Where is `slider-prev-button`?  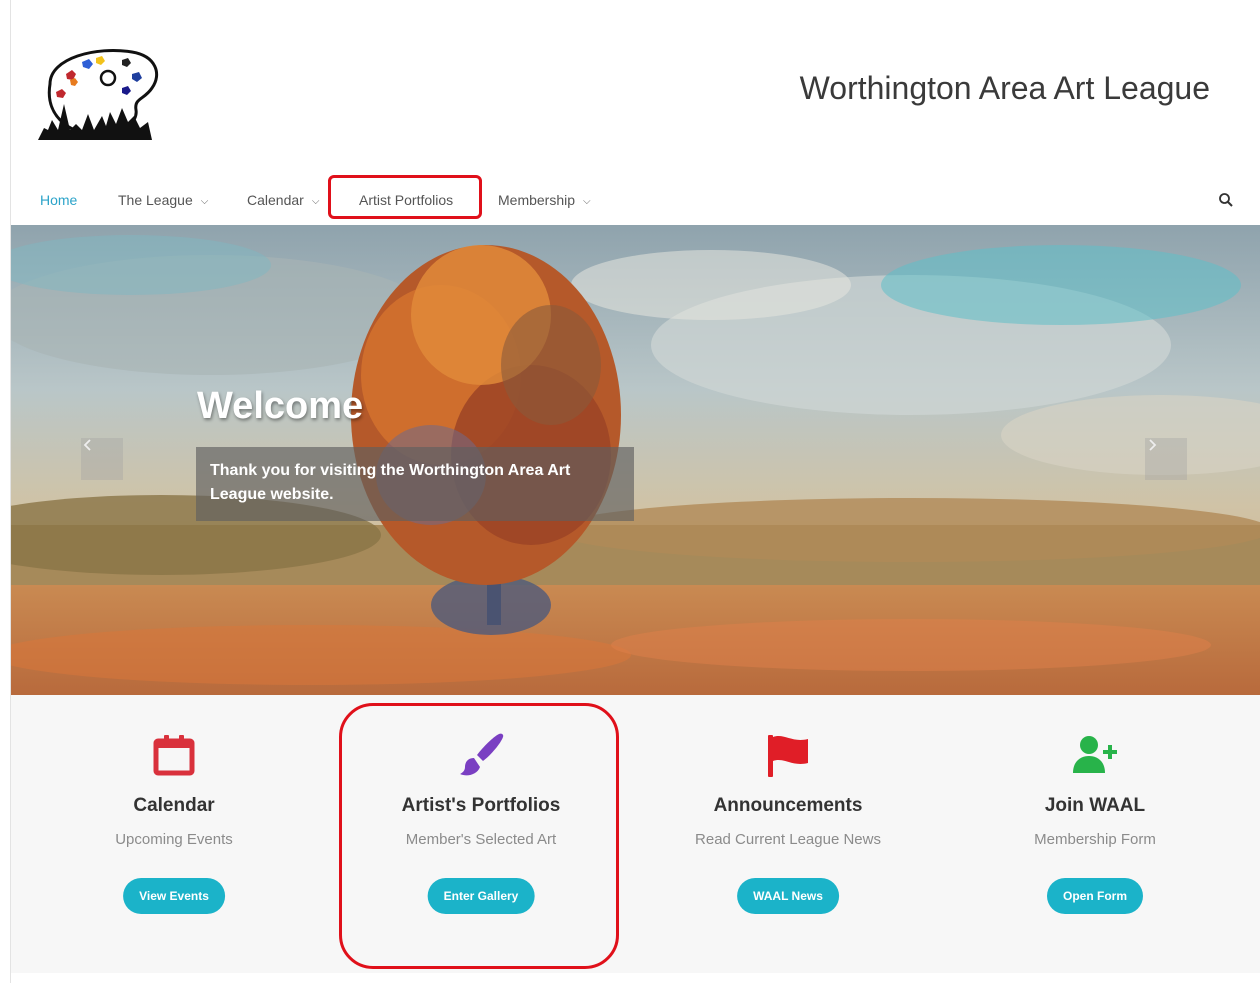
slider-prev-button is located at coordinates (102, 459).